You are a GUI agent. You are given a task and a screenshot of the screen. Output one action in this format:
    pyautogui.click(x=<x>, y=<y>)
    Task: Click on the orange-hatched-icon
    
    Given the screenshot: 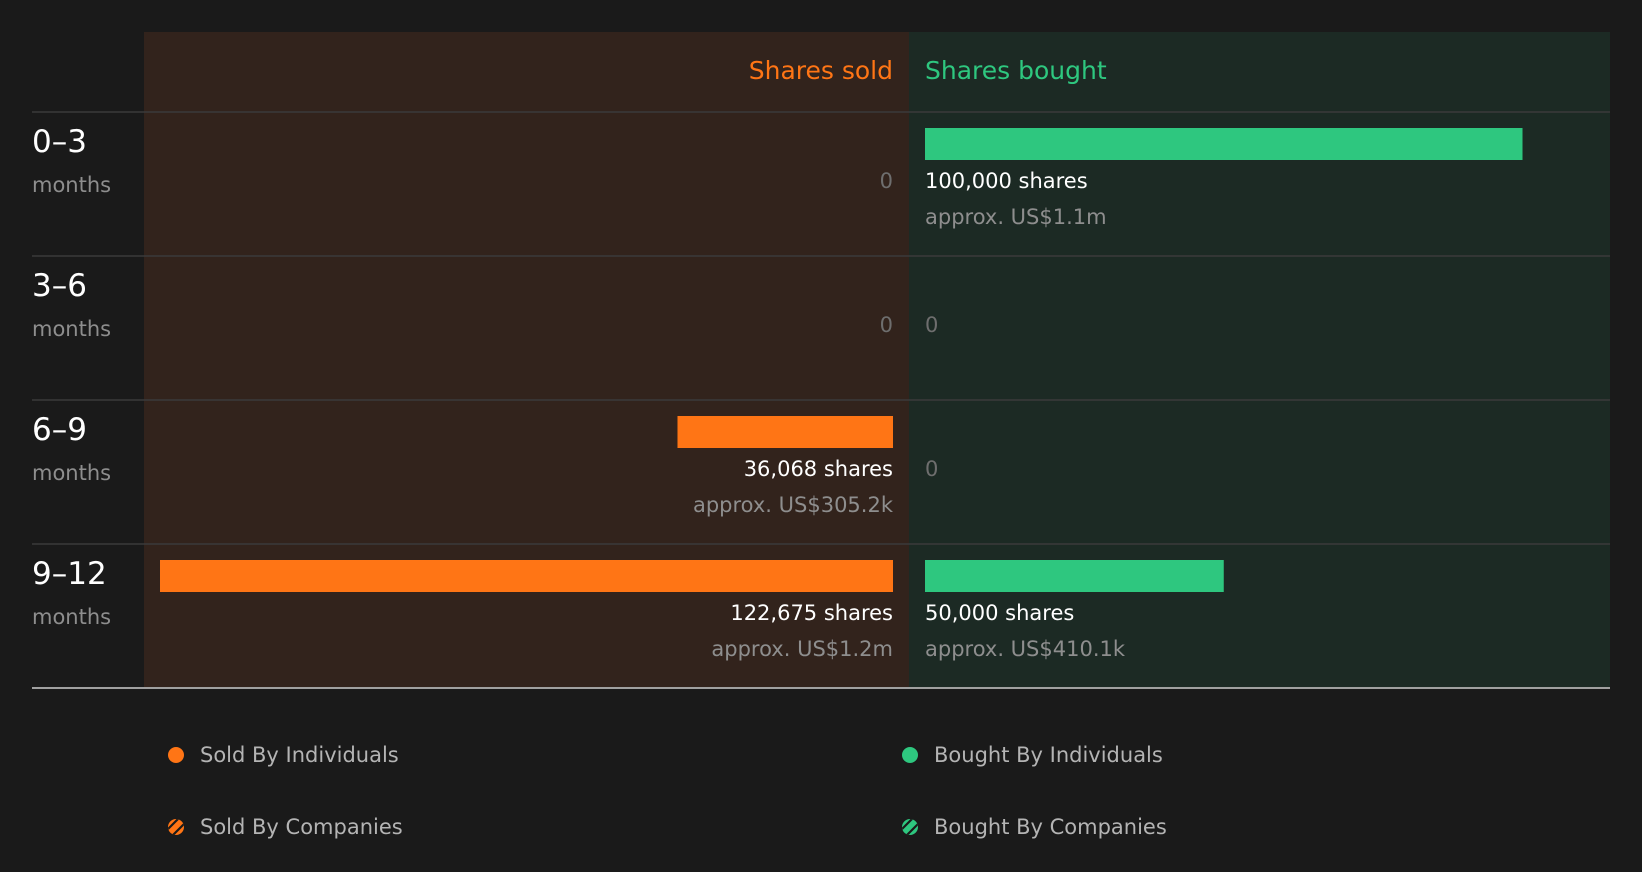 What is the action you would take?
    pyautogui.click(x=176, y=827)
    